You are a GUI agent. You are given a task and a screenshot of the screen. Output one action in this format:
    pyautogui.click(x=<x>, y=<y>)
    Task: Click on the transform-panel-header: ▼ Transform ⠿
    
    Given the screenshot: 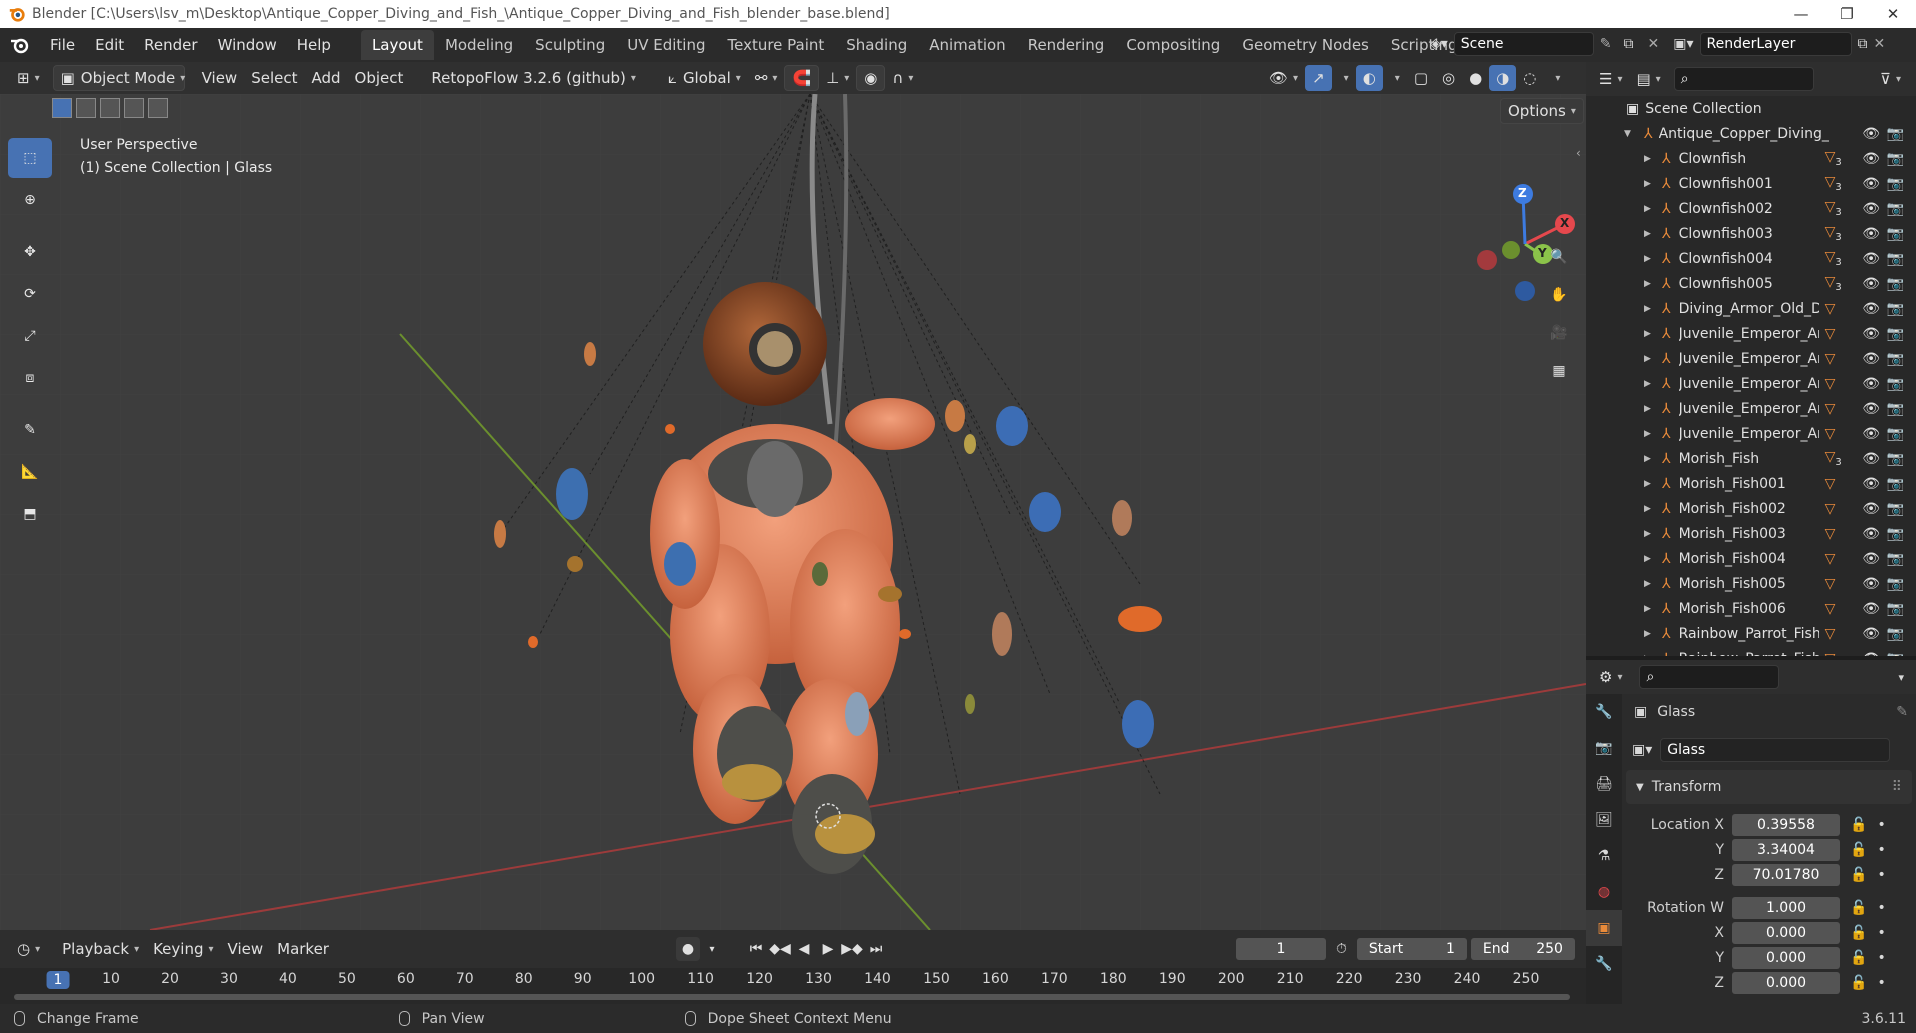 What is the action you would take?
    pyautogui.click(x=1769, y=787)
    